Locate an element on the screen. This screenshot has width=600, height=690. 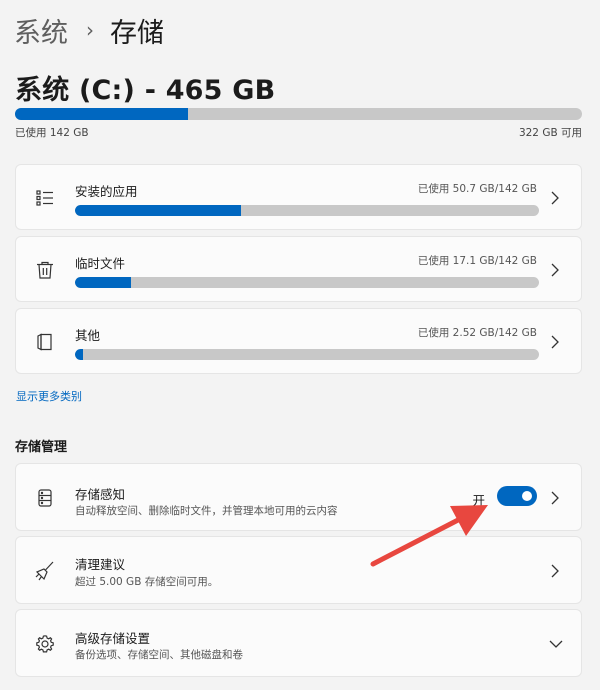
toggle-knob is located at coordinates (527, 496).